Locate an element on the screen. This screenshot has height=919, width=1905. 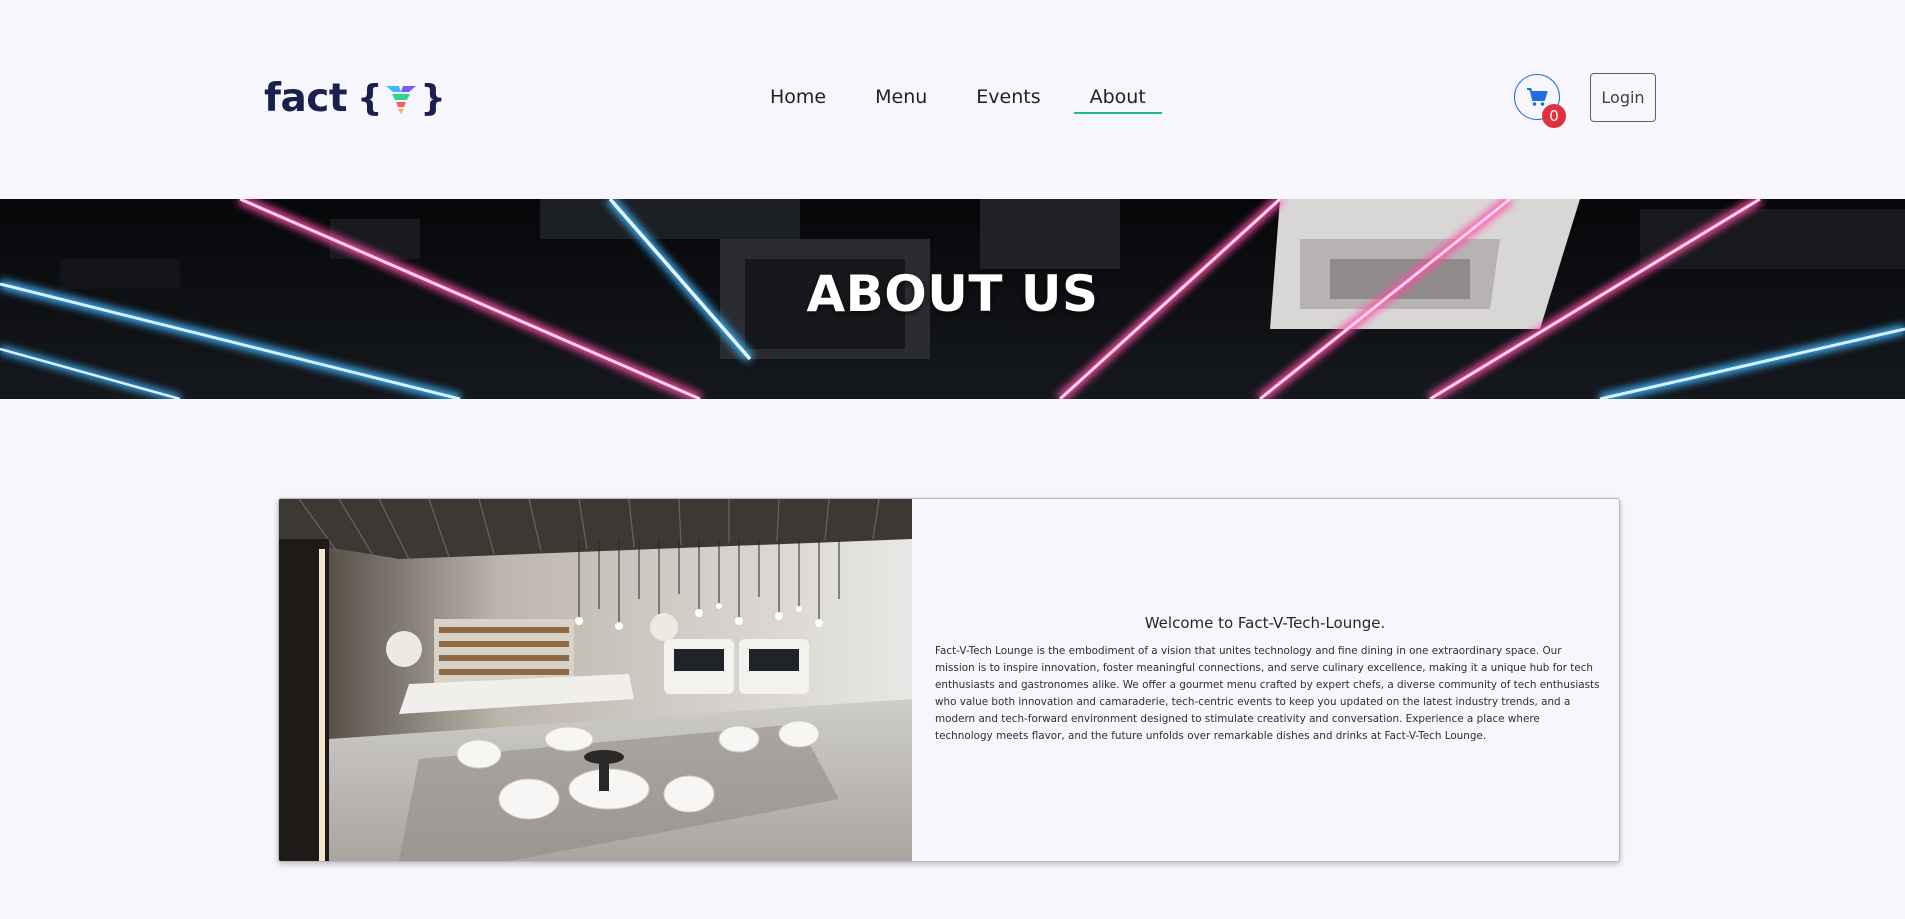
logo-brace-close: } is located at coordinates (433, 98).